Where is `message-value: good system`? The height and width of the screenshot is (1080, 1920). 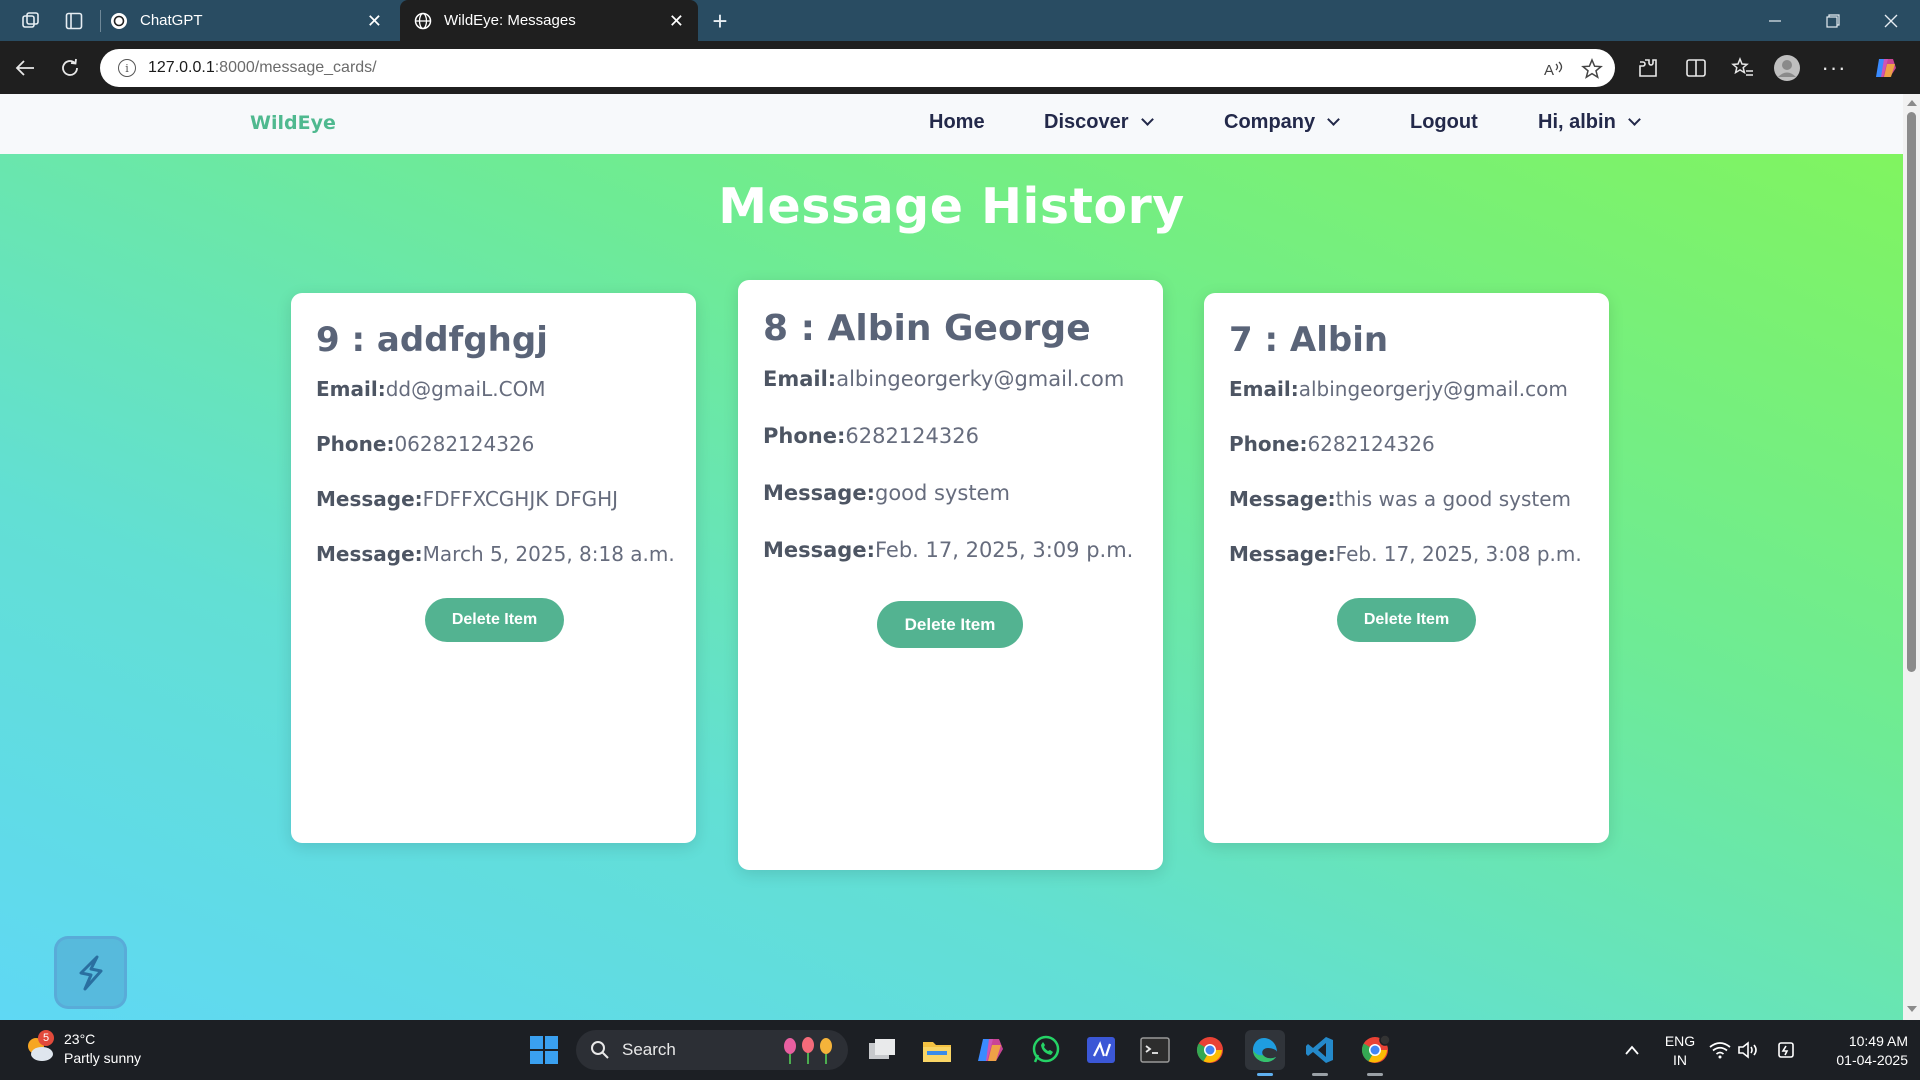
message-value: good system is located at coordinates (942, 493).